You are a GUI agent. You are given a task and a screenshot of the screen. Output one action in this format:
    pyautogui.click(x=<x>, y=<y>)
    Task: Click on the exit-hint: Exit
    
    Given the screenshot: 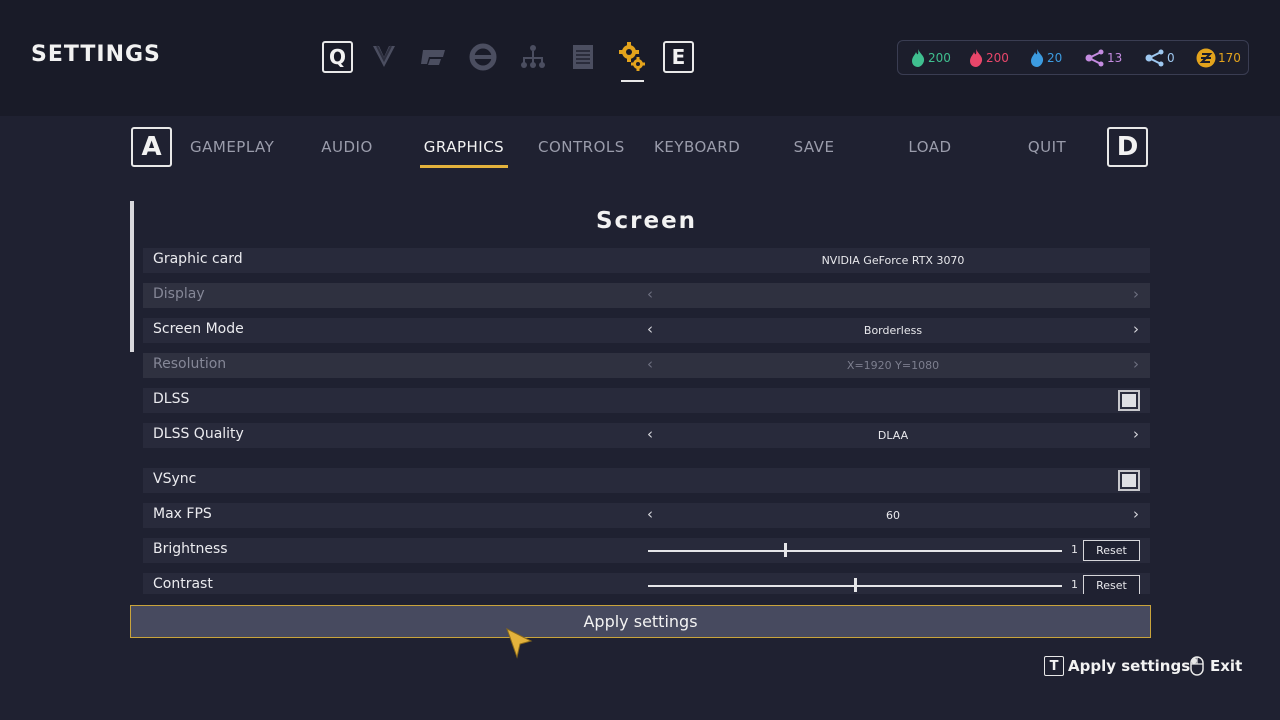 What is the action you would take?
    pyautogui.click(x=1216, y=666)
    